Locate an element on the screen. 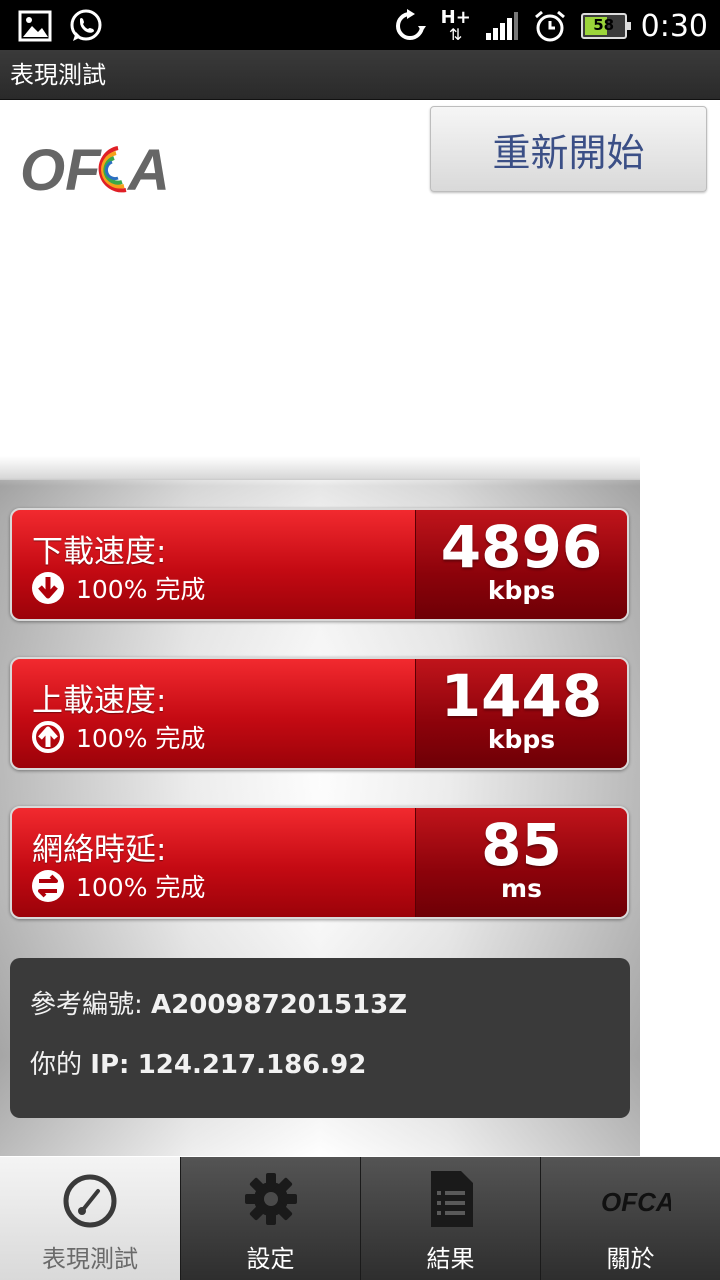  tab-results-label: 結果 is located at coordinates (450, 1259).